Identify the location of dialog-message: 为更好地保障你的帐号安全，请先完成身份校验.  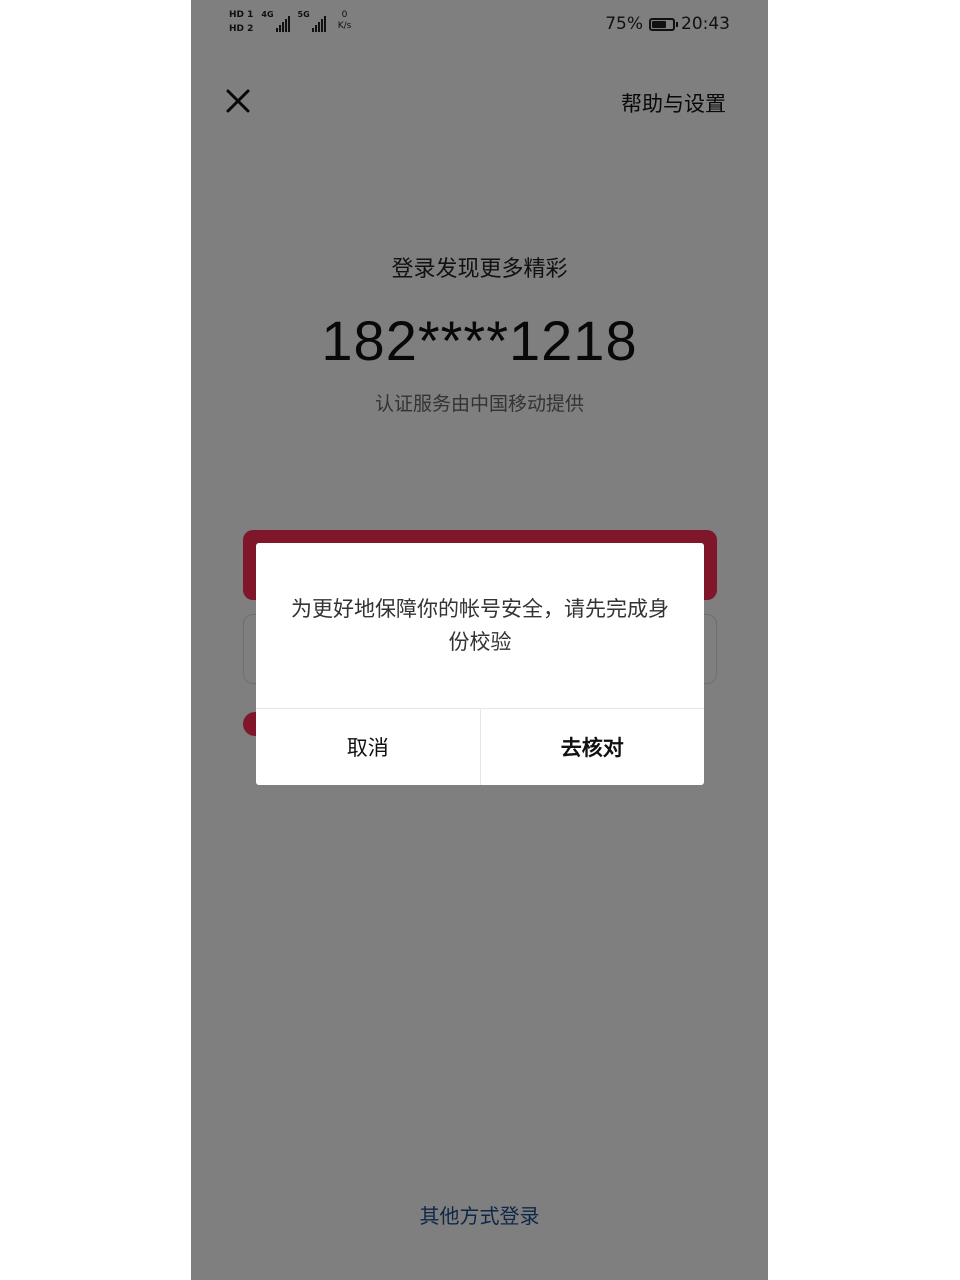
(480, 625).